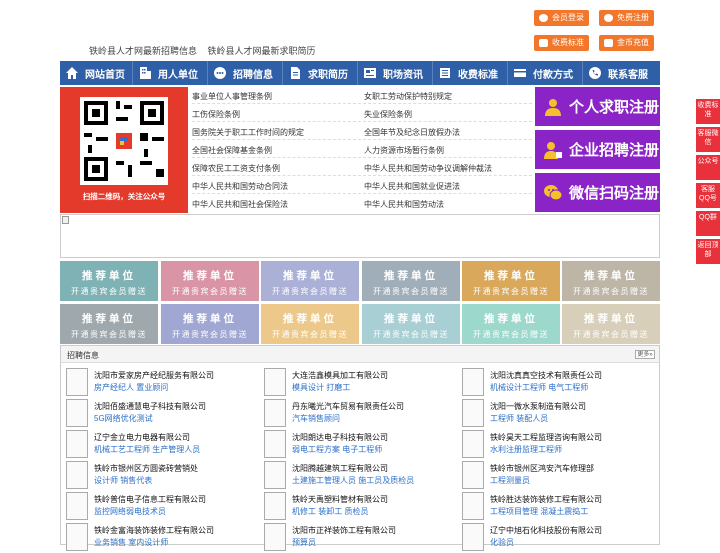  I want to click on job-item: 铁岭昊天工程监理咨询有限公司 水利注册监理工程师, so click(557, 445).